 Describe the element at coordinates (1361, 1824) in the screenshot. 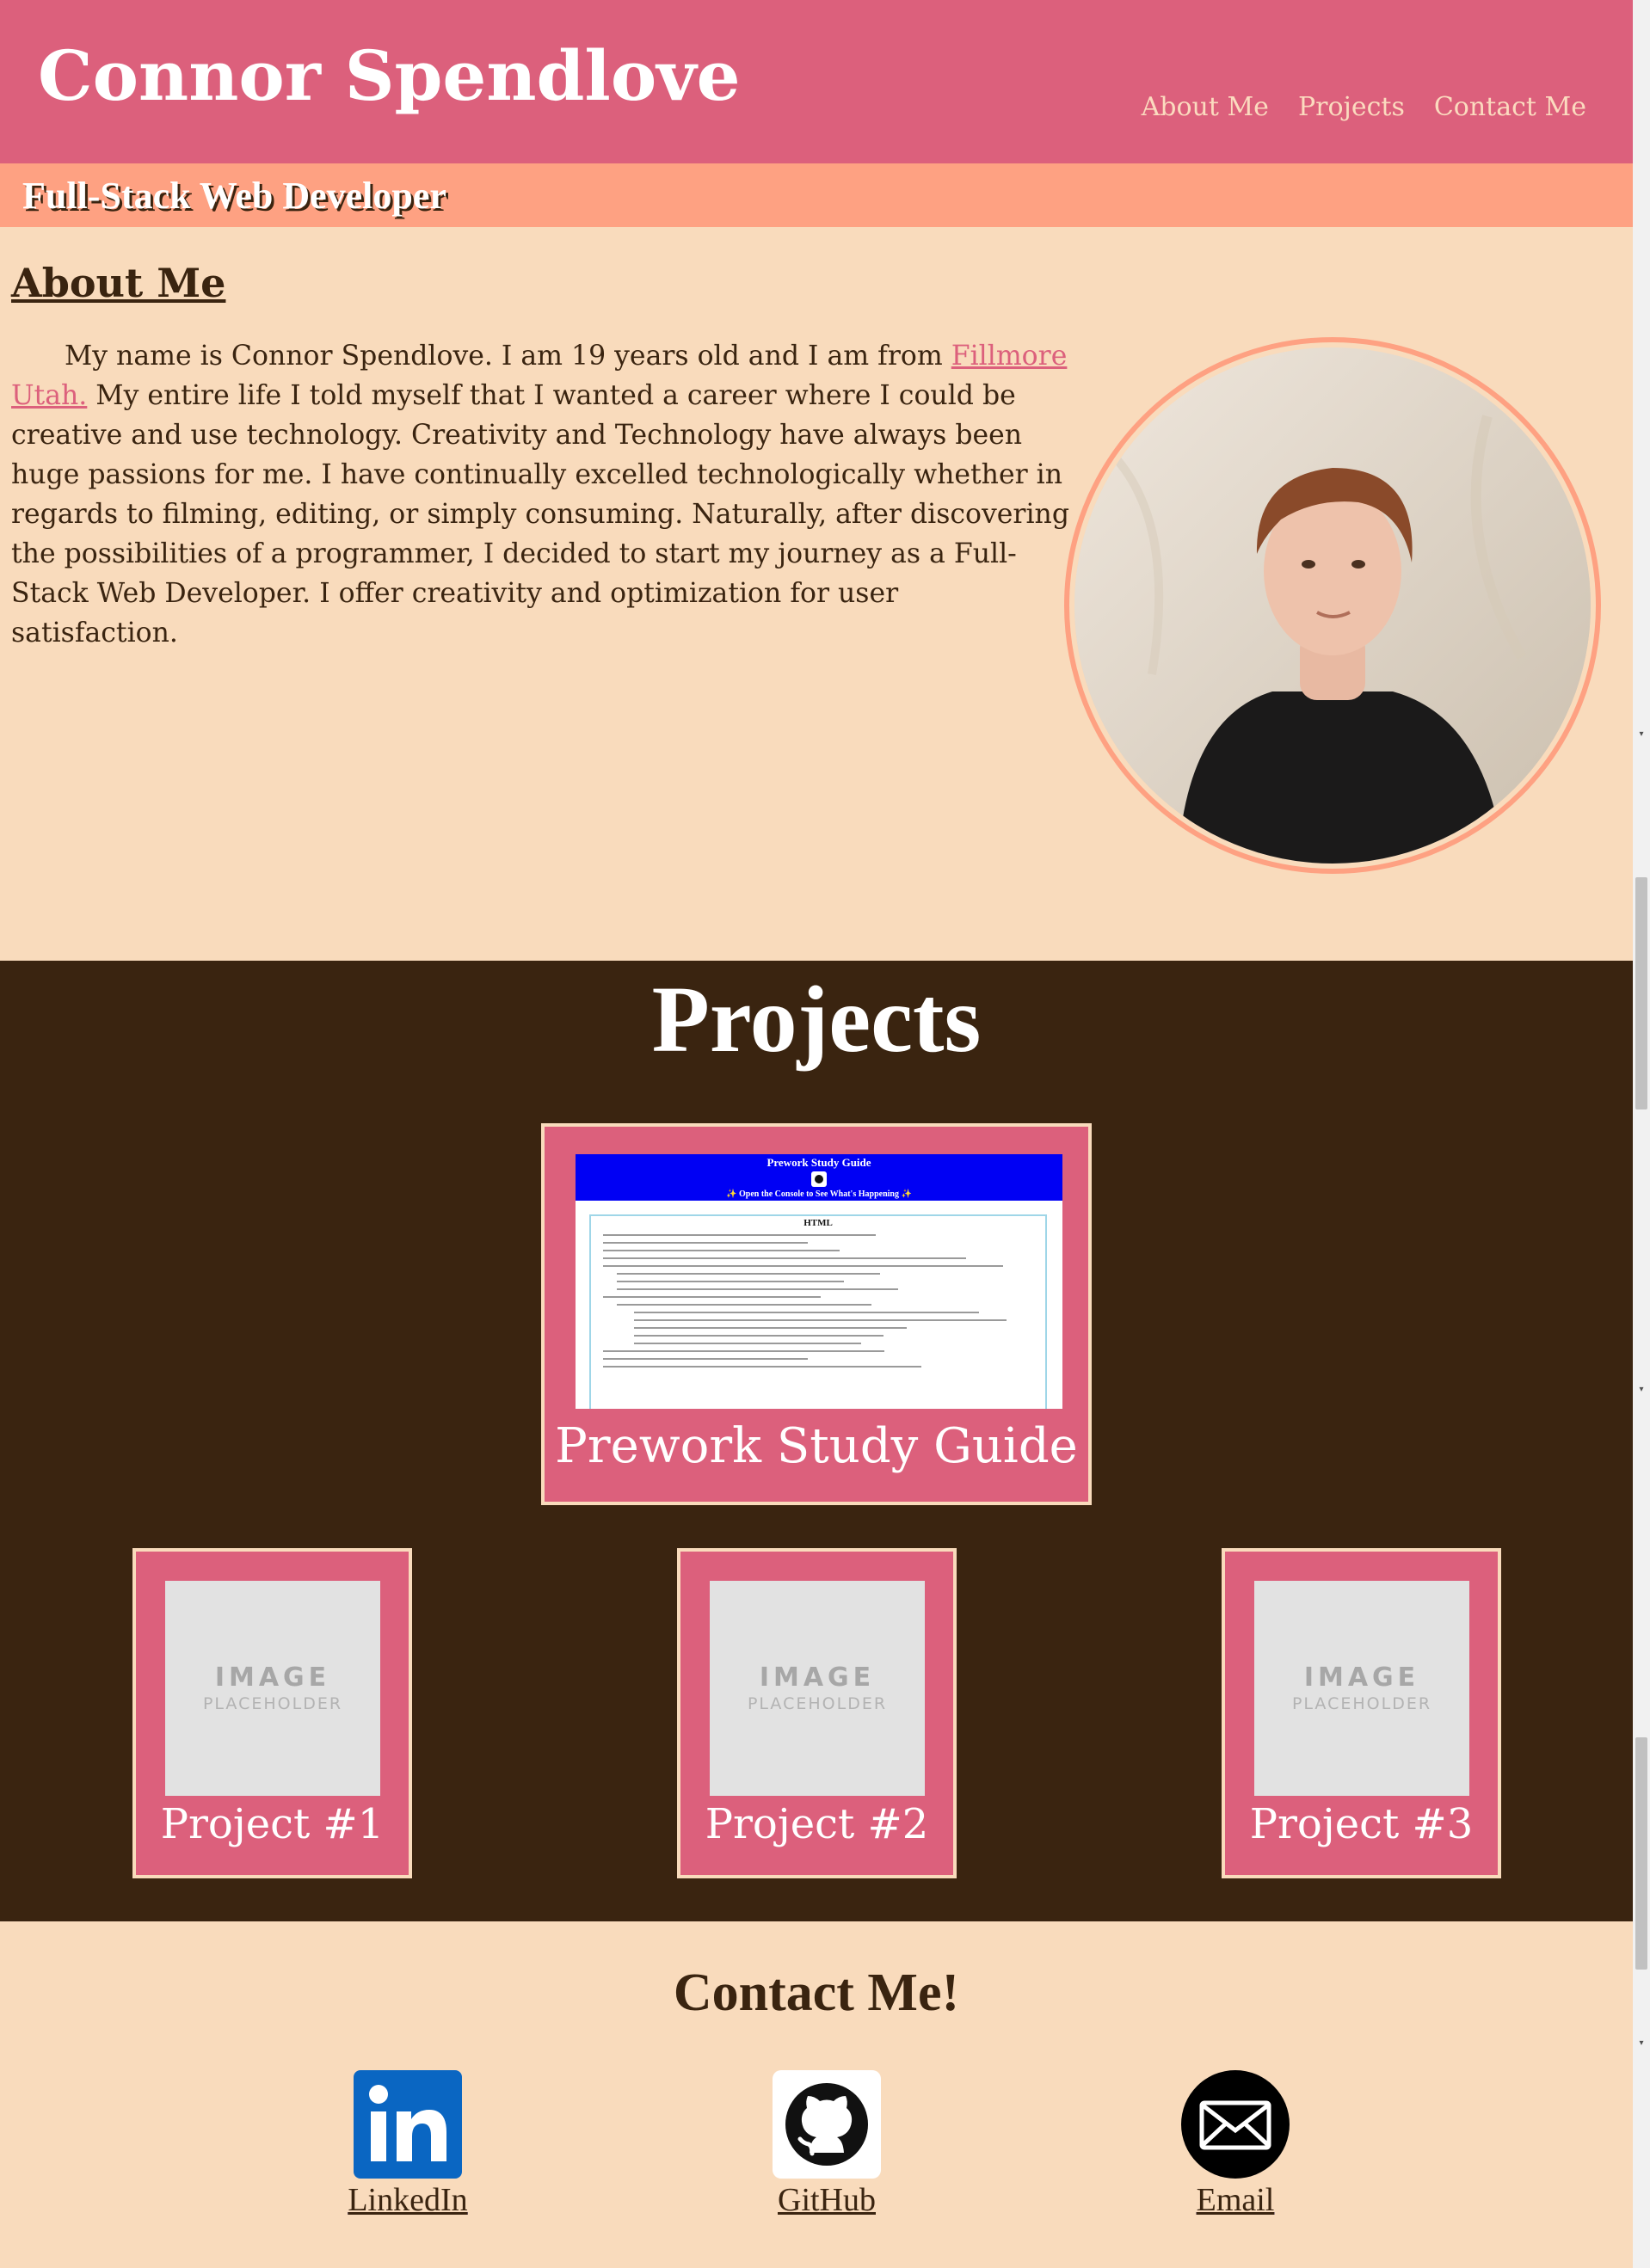

I see `project-card-title: Project #3` at that location.